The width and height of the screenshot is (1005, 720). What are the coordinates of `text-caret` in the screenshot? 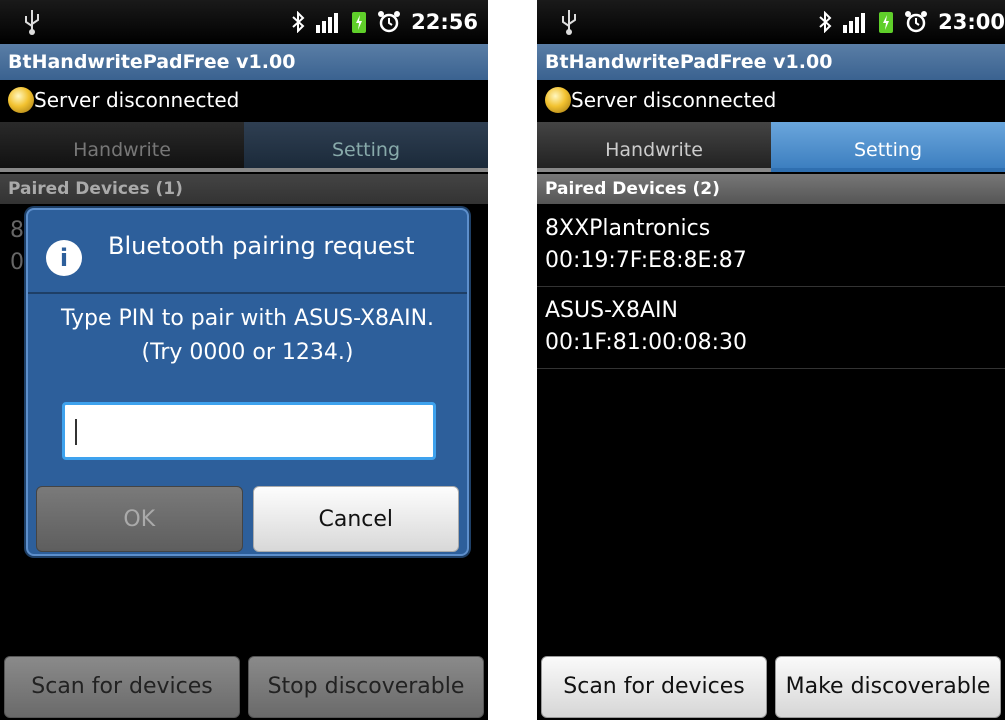 It's located at (76, 432).